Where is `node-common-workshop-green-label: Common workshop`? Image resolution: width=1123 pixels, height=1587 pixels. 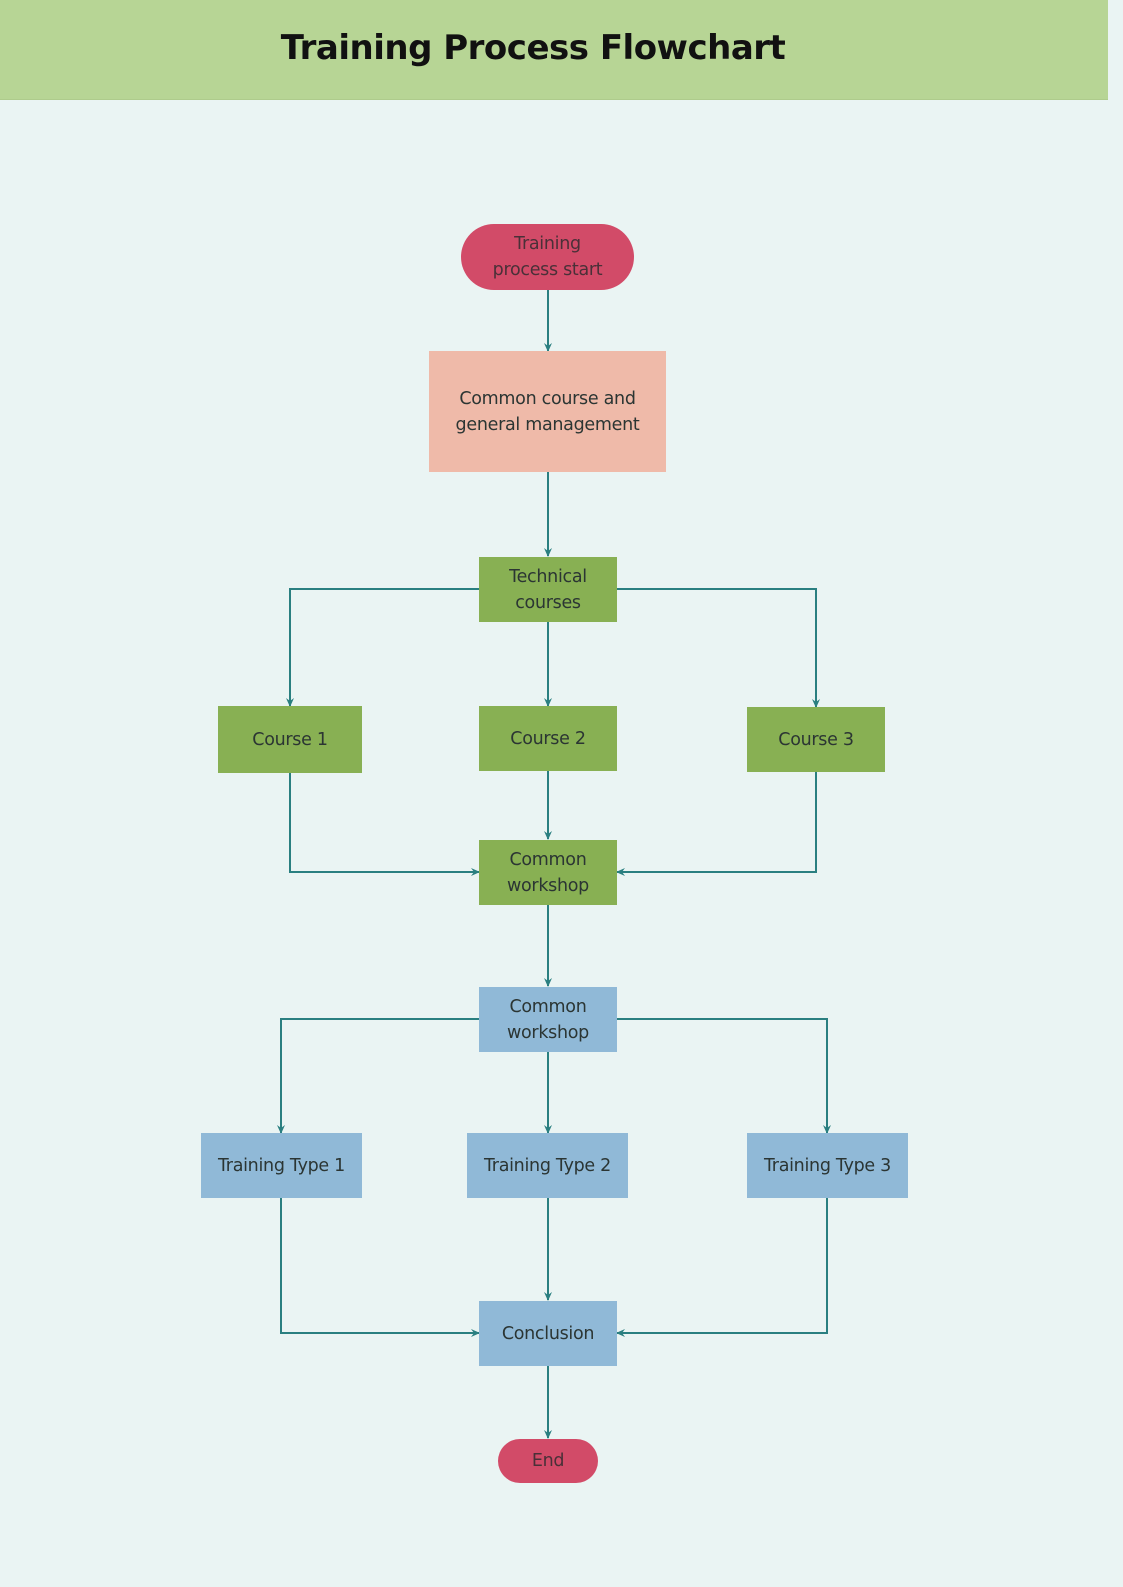
node-common-workshop-green-label: Common workshop is located at coordinates (548, 872).